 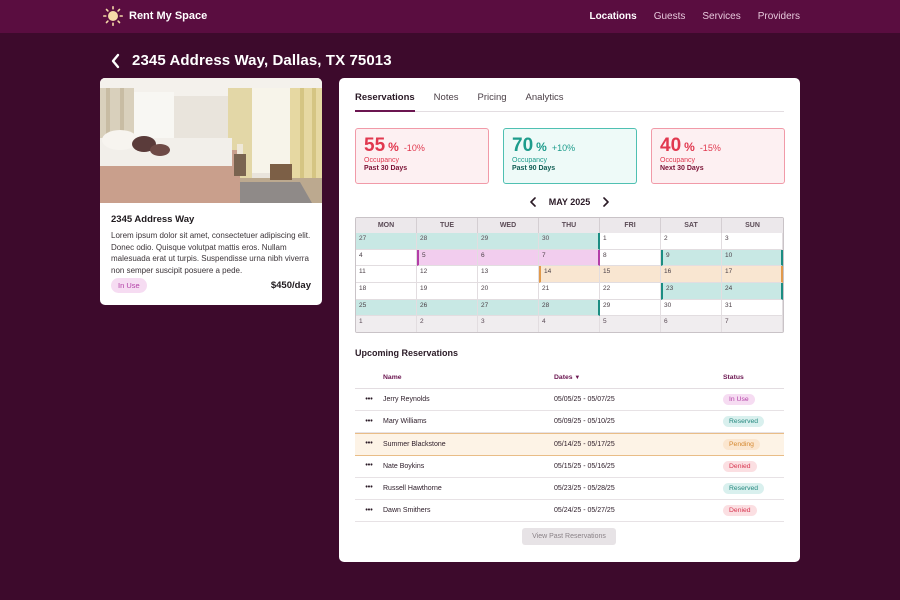 I want to click on calendar-day: 18, so click(x=386, y=291).